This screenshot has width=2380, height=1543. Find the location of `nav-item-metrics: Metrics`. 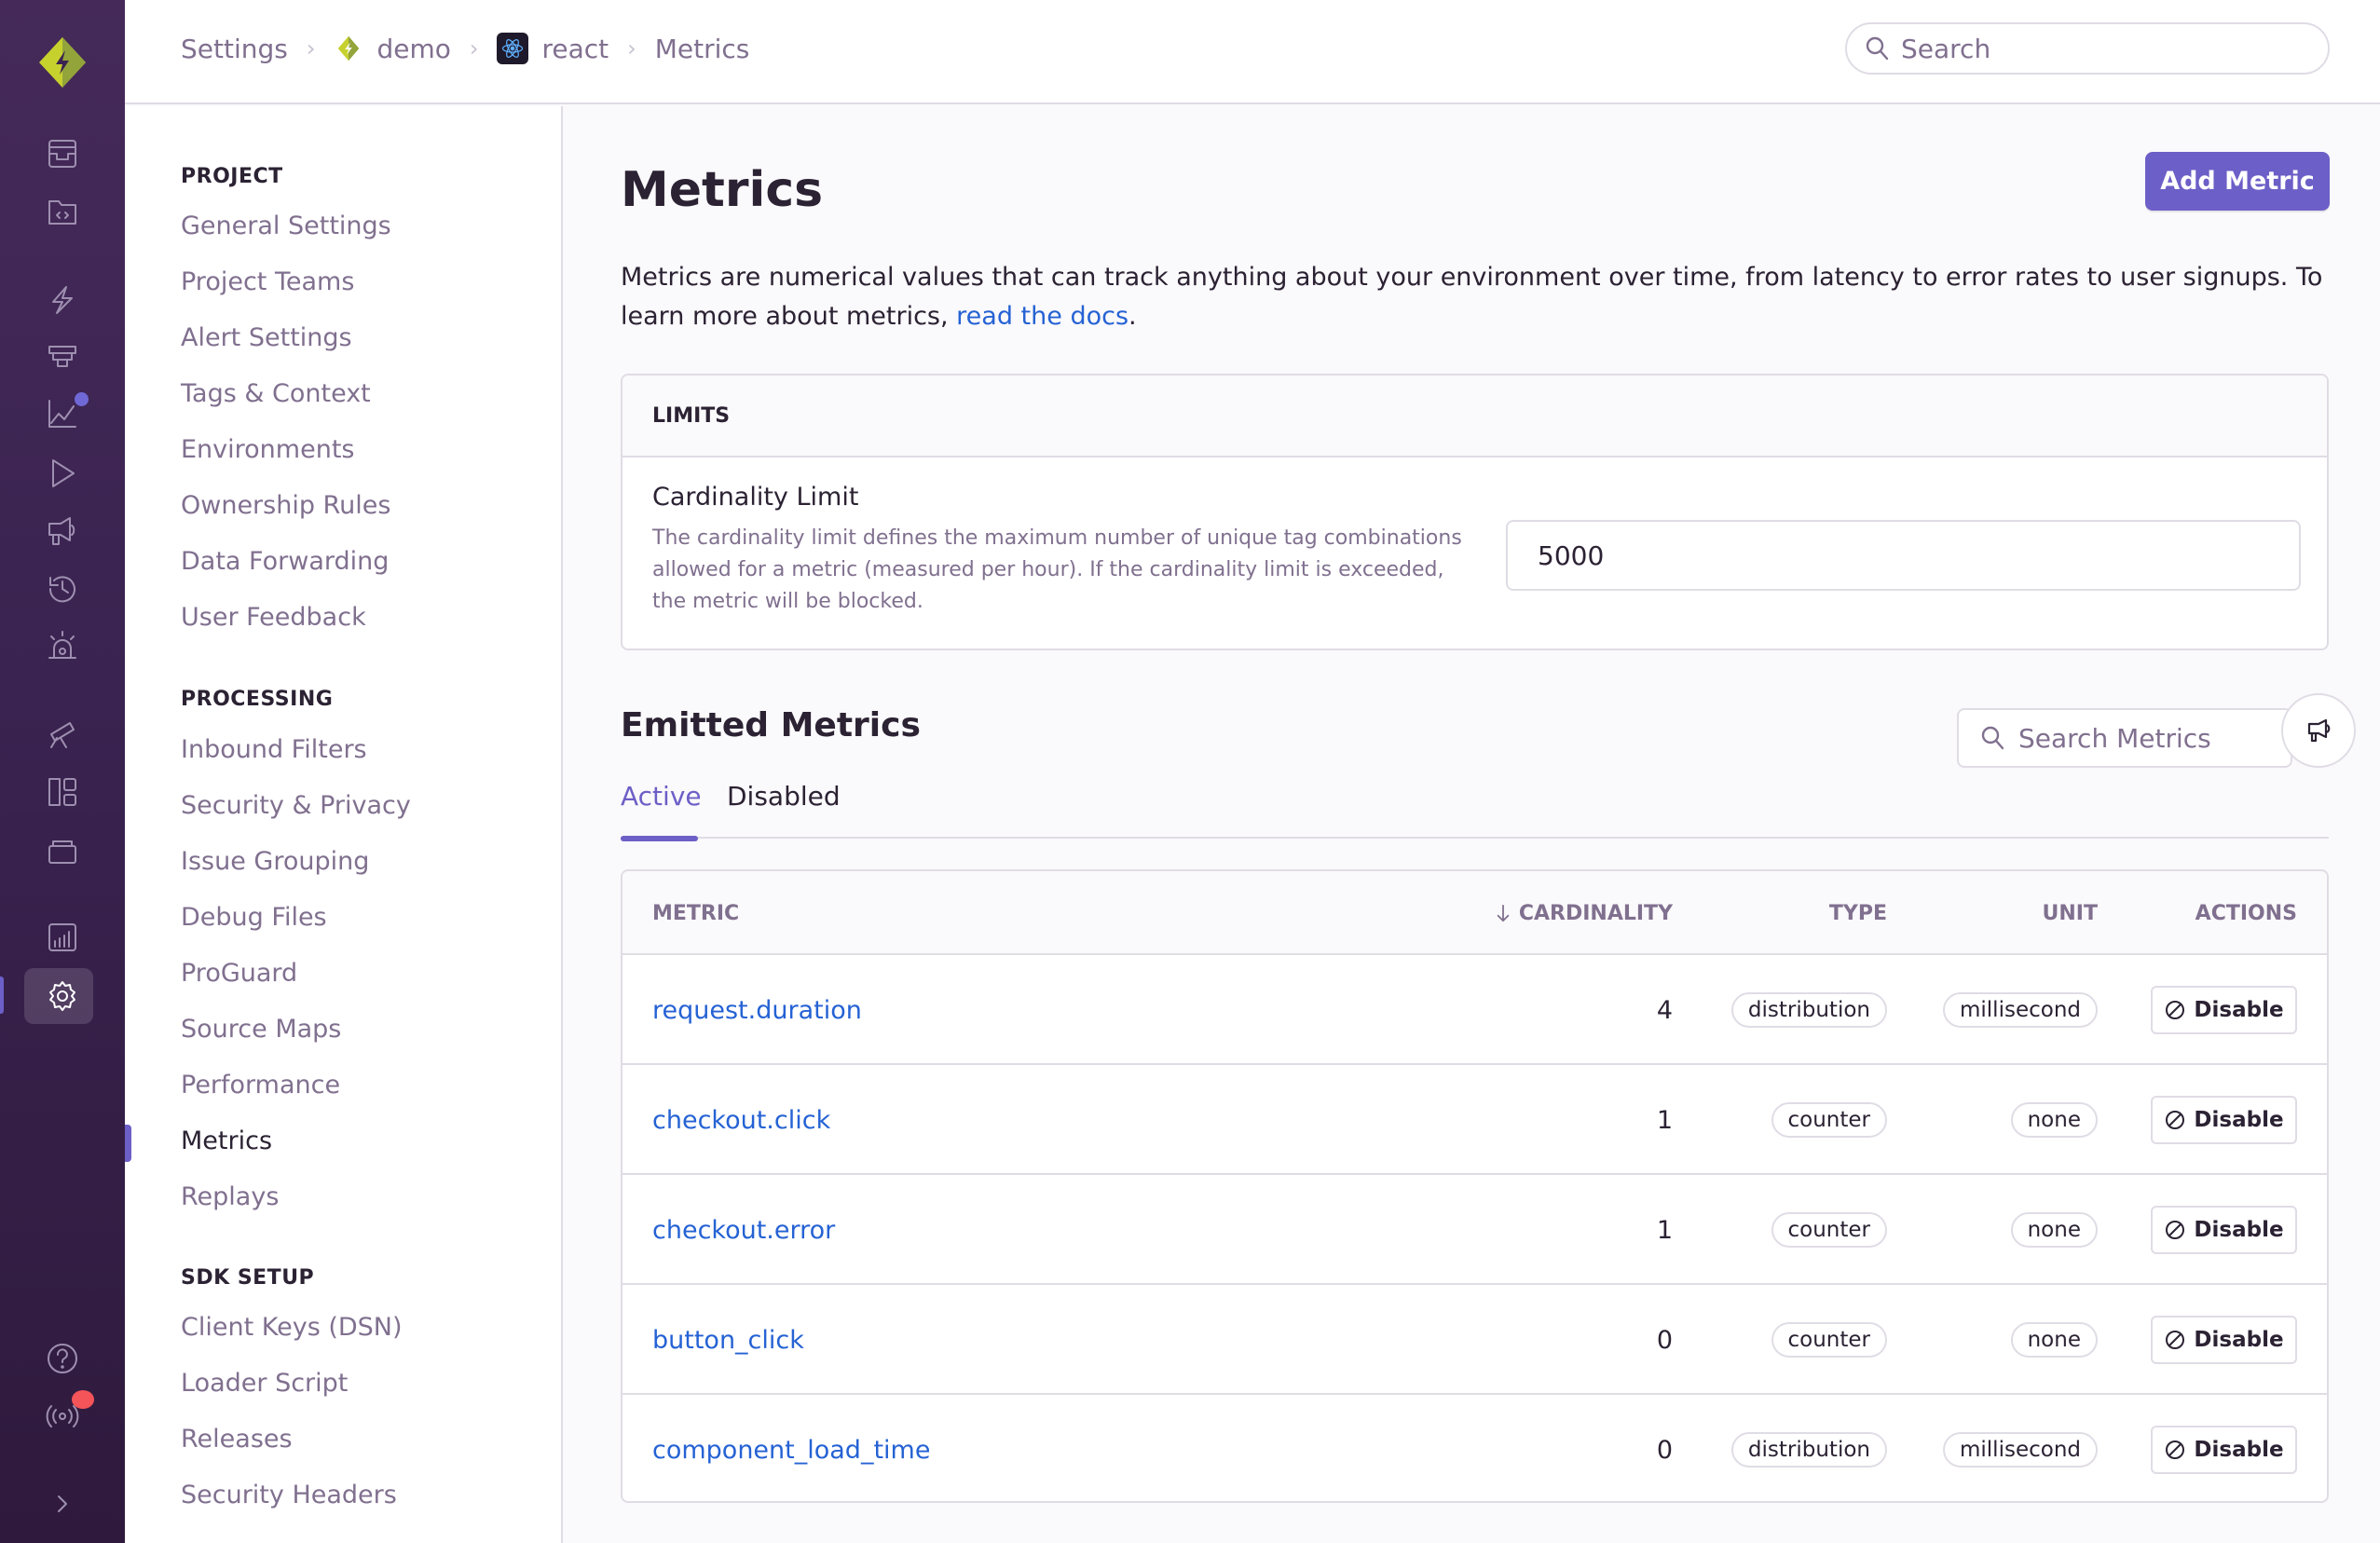

nav-item-metrics: Metrics is located at coordinates (226, 1141).